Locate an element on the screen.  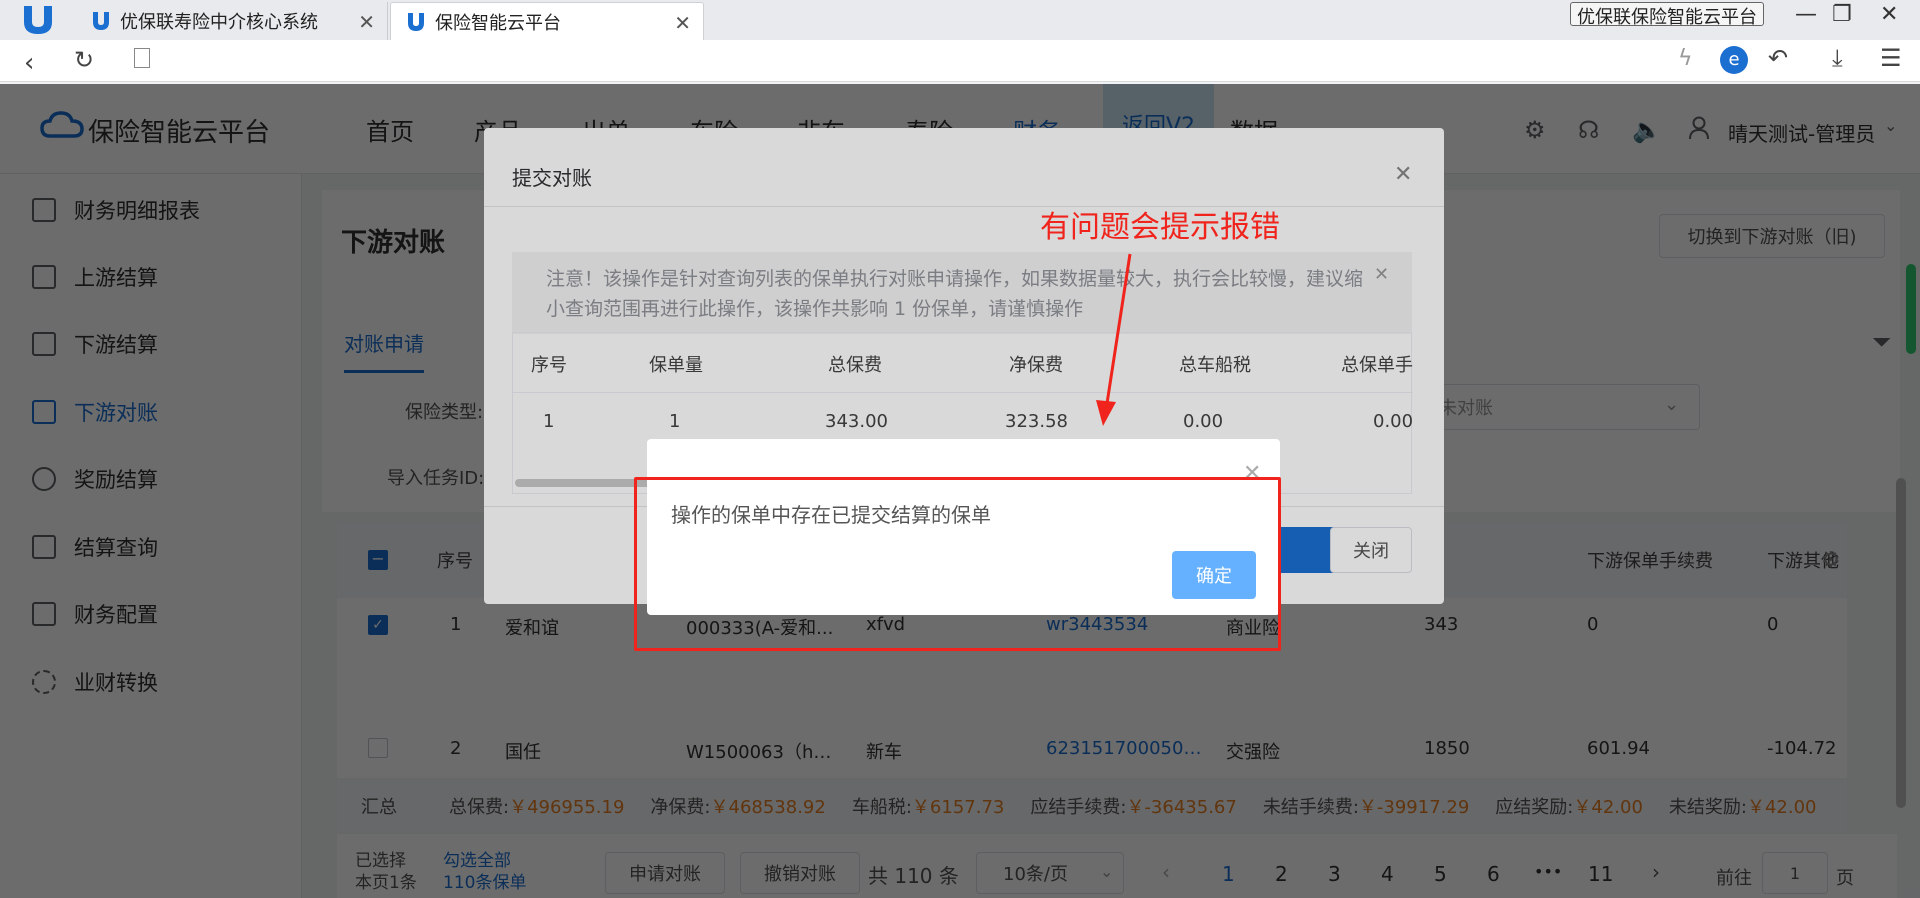
maximize-icon: ❐ is located at coordinates (1842, 14).